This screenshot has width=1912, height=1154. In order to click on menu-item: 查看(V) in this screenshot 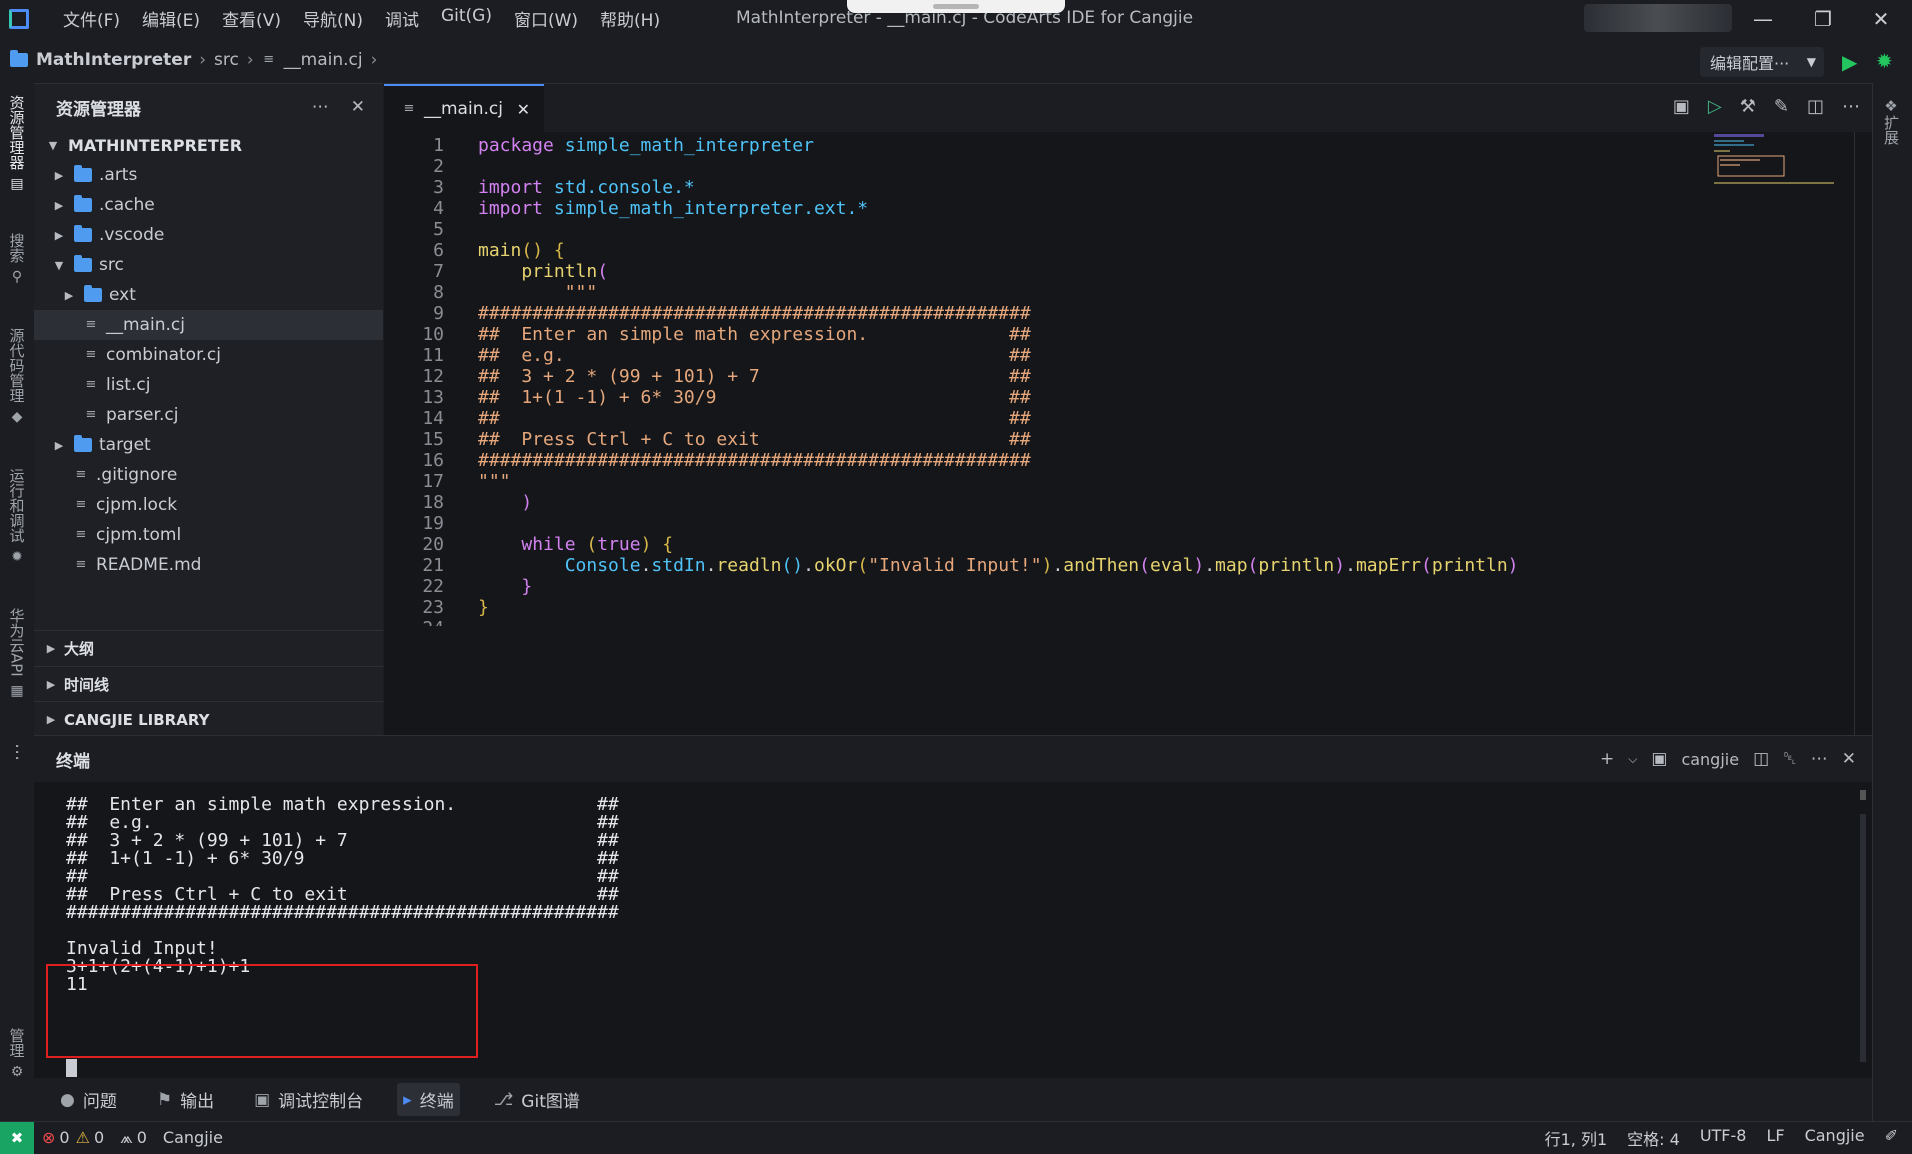, I will do `click(251, 18)`.